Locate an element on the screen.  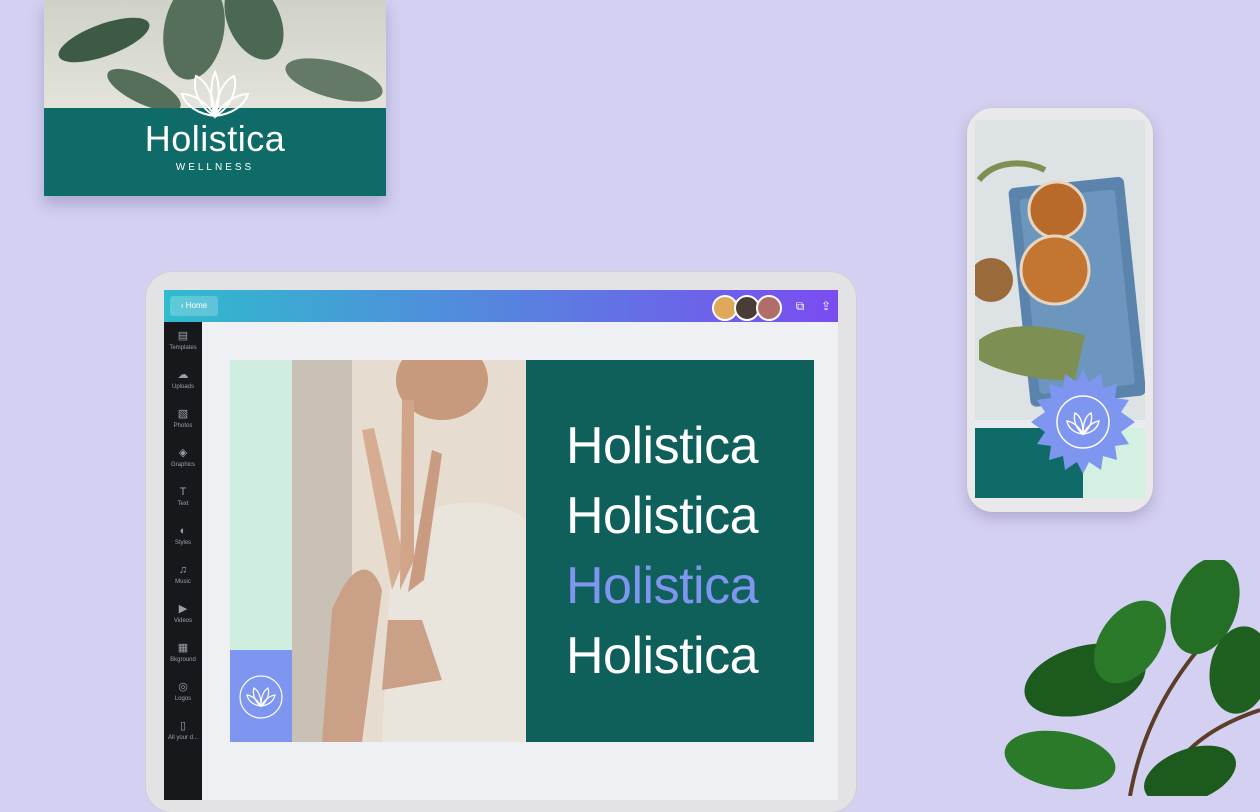
sidebar-item-label: Uploads is located at coordinates (182, 387).